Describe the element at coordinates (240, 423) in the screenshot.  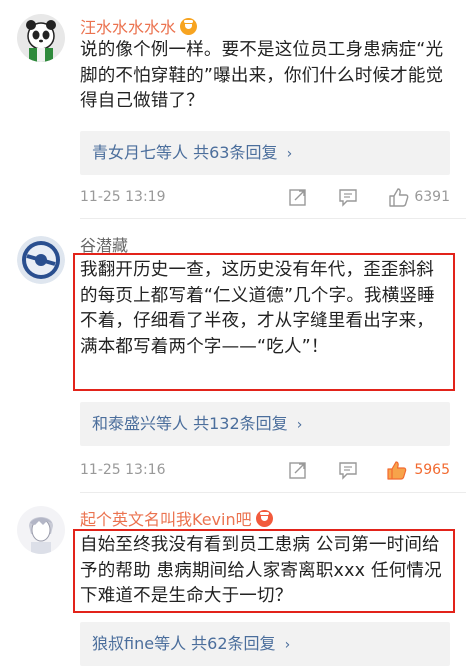
I see `reply-count: 共132条回复` at that location.